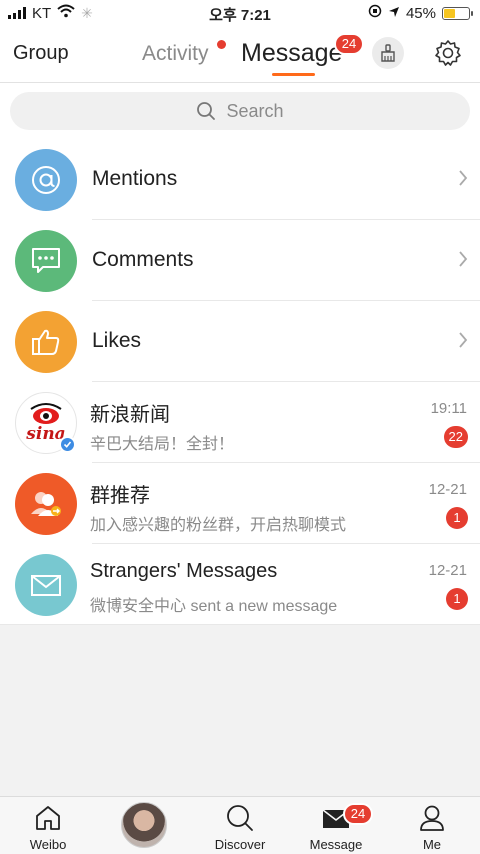 The height and width of the screenshot is (854, 480). Describe the element at coordinates (240, 503) in the screenshot. I see `list-item-group-recommend: 群推荐 加入感兴趣的粉丝群，开启热聊模式 12-21 1` at that location.